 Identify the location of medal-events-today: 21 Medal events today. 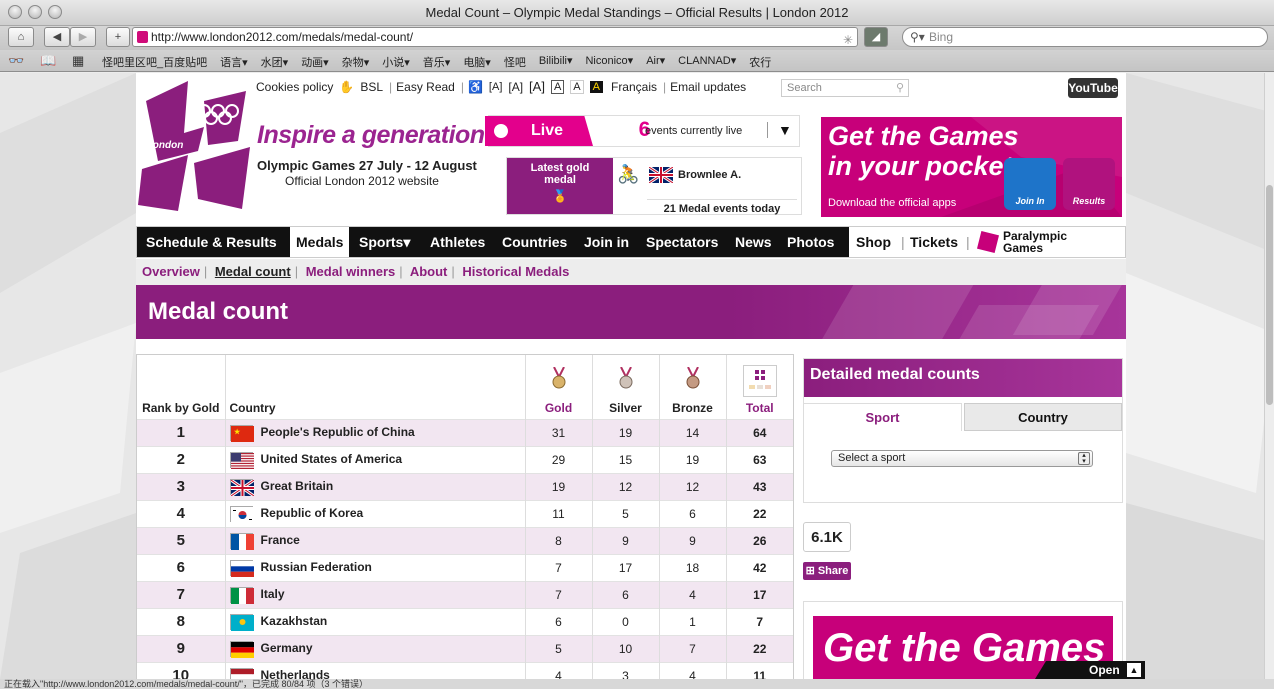
(722, 207).